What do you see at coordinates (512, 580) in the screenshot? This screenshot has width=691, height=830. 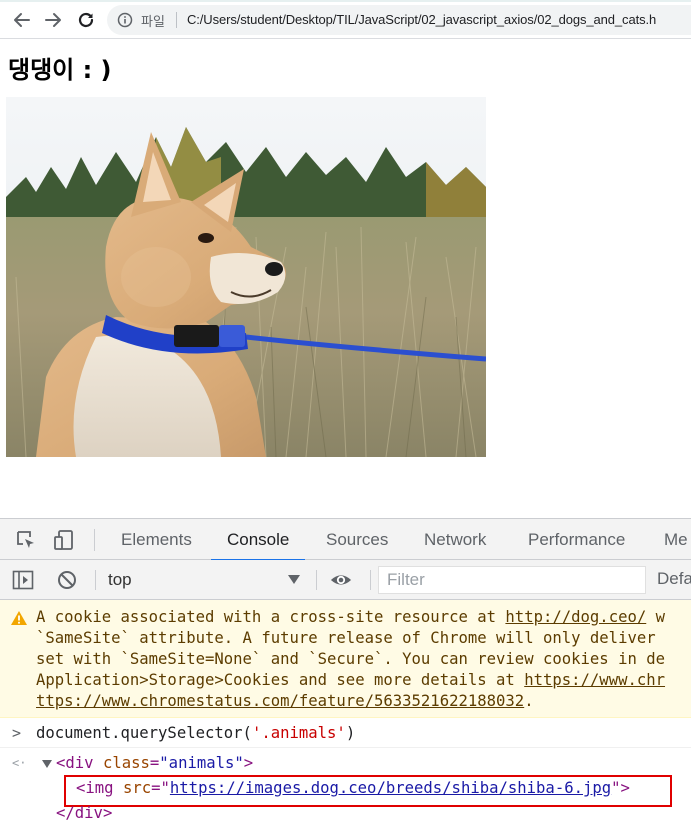 I see `filter-input: Filter` at bounding box center [512, 580].